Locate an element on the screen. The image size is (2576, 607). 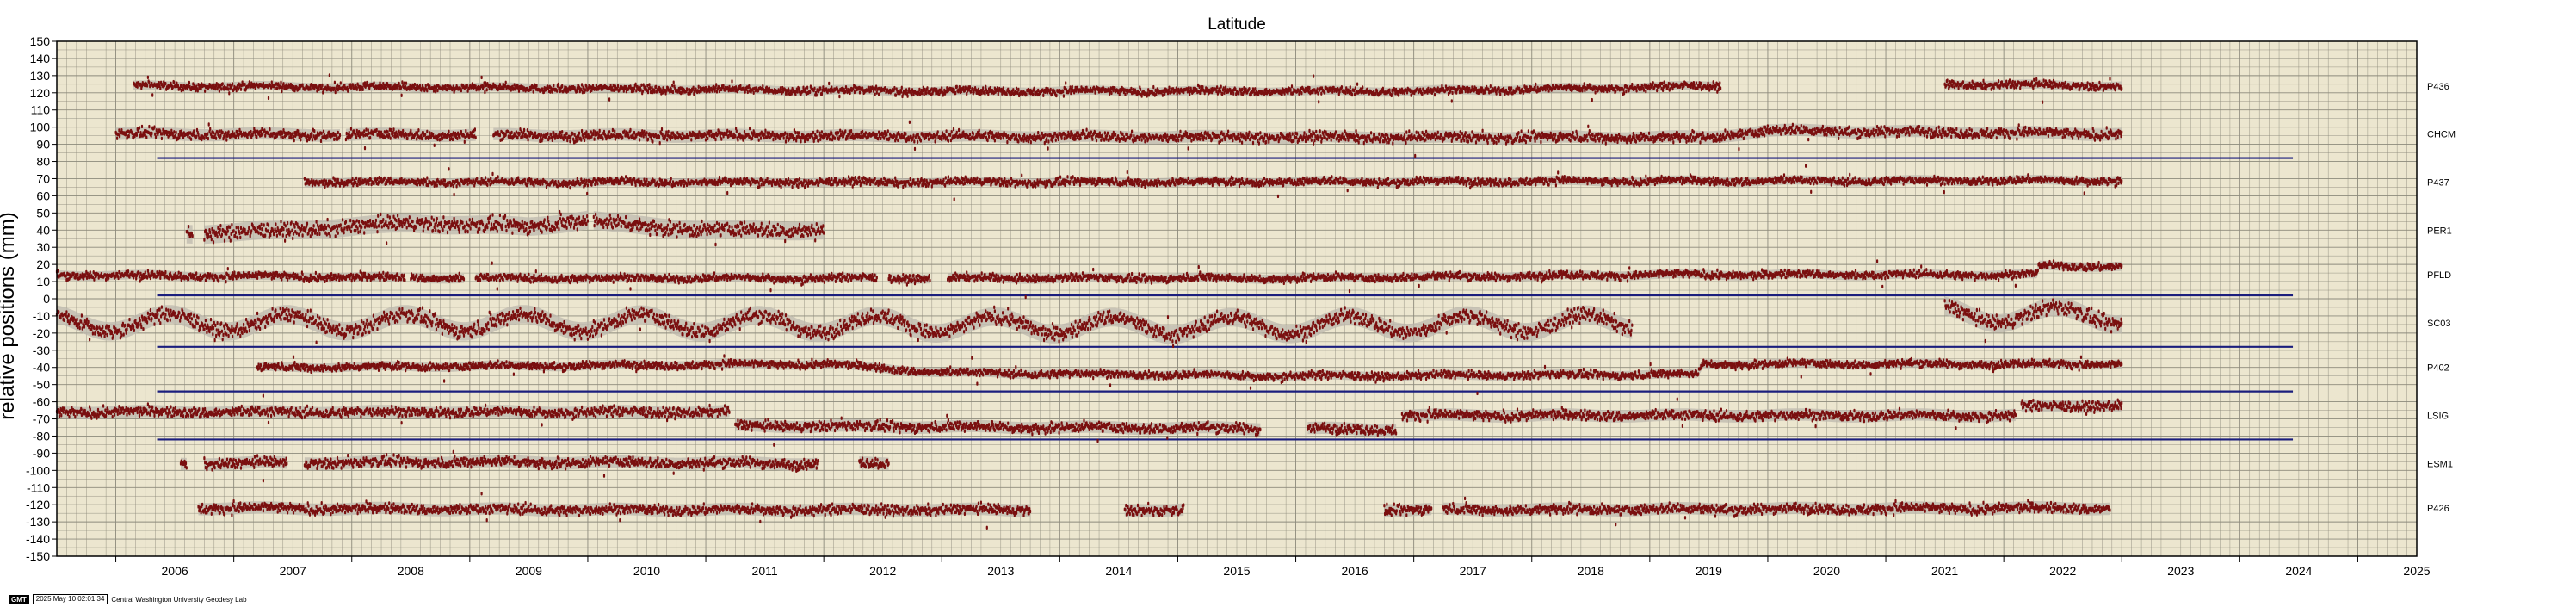
y-tick-label: 50 is located at coordinates (43, 213).